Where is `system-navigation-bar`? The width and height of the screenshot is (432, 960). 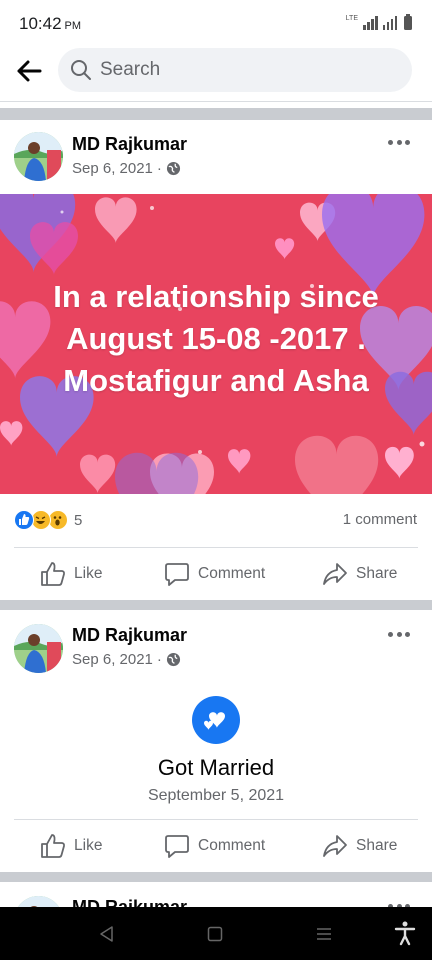
system-navigation-bar is located at coordinates (216, 933).